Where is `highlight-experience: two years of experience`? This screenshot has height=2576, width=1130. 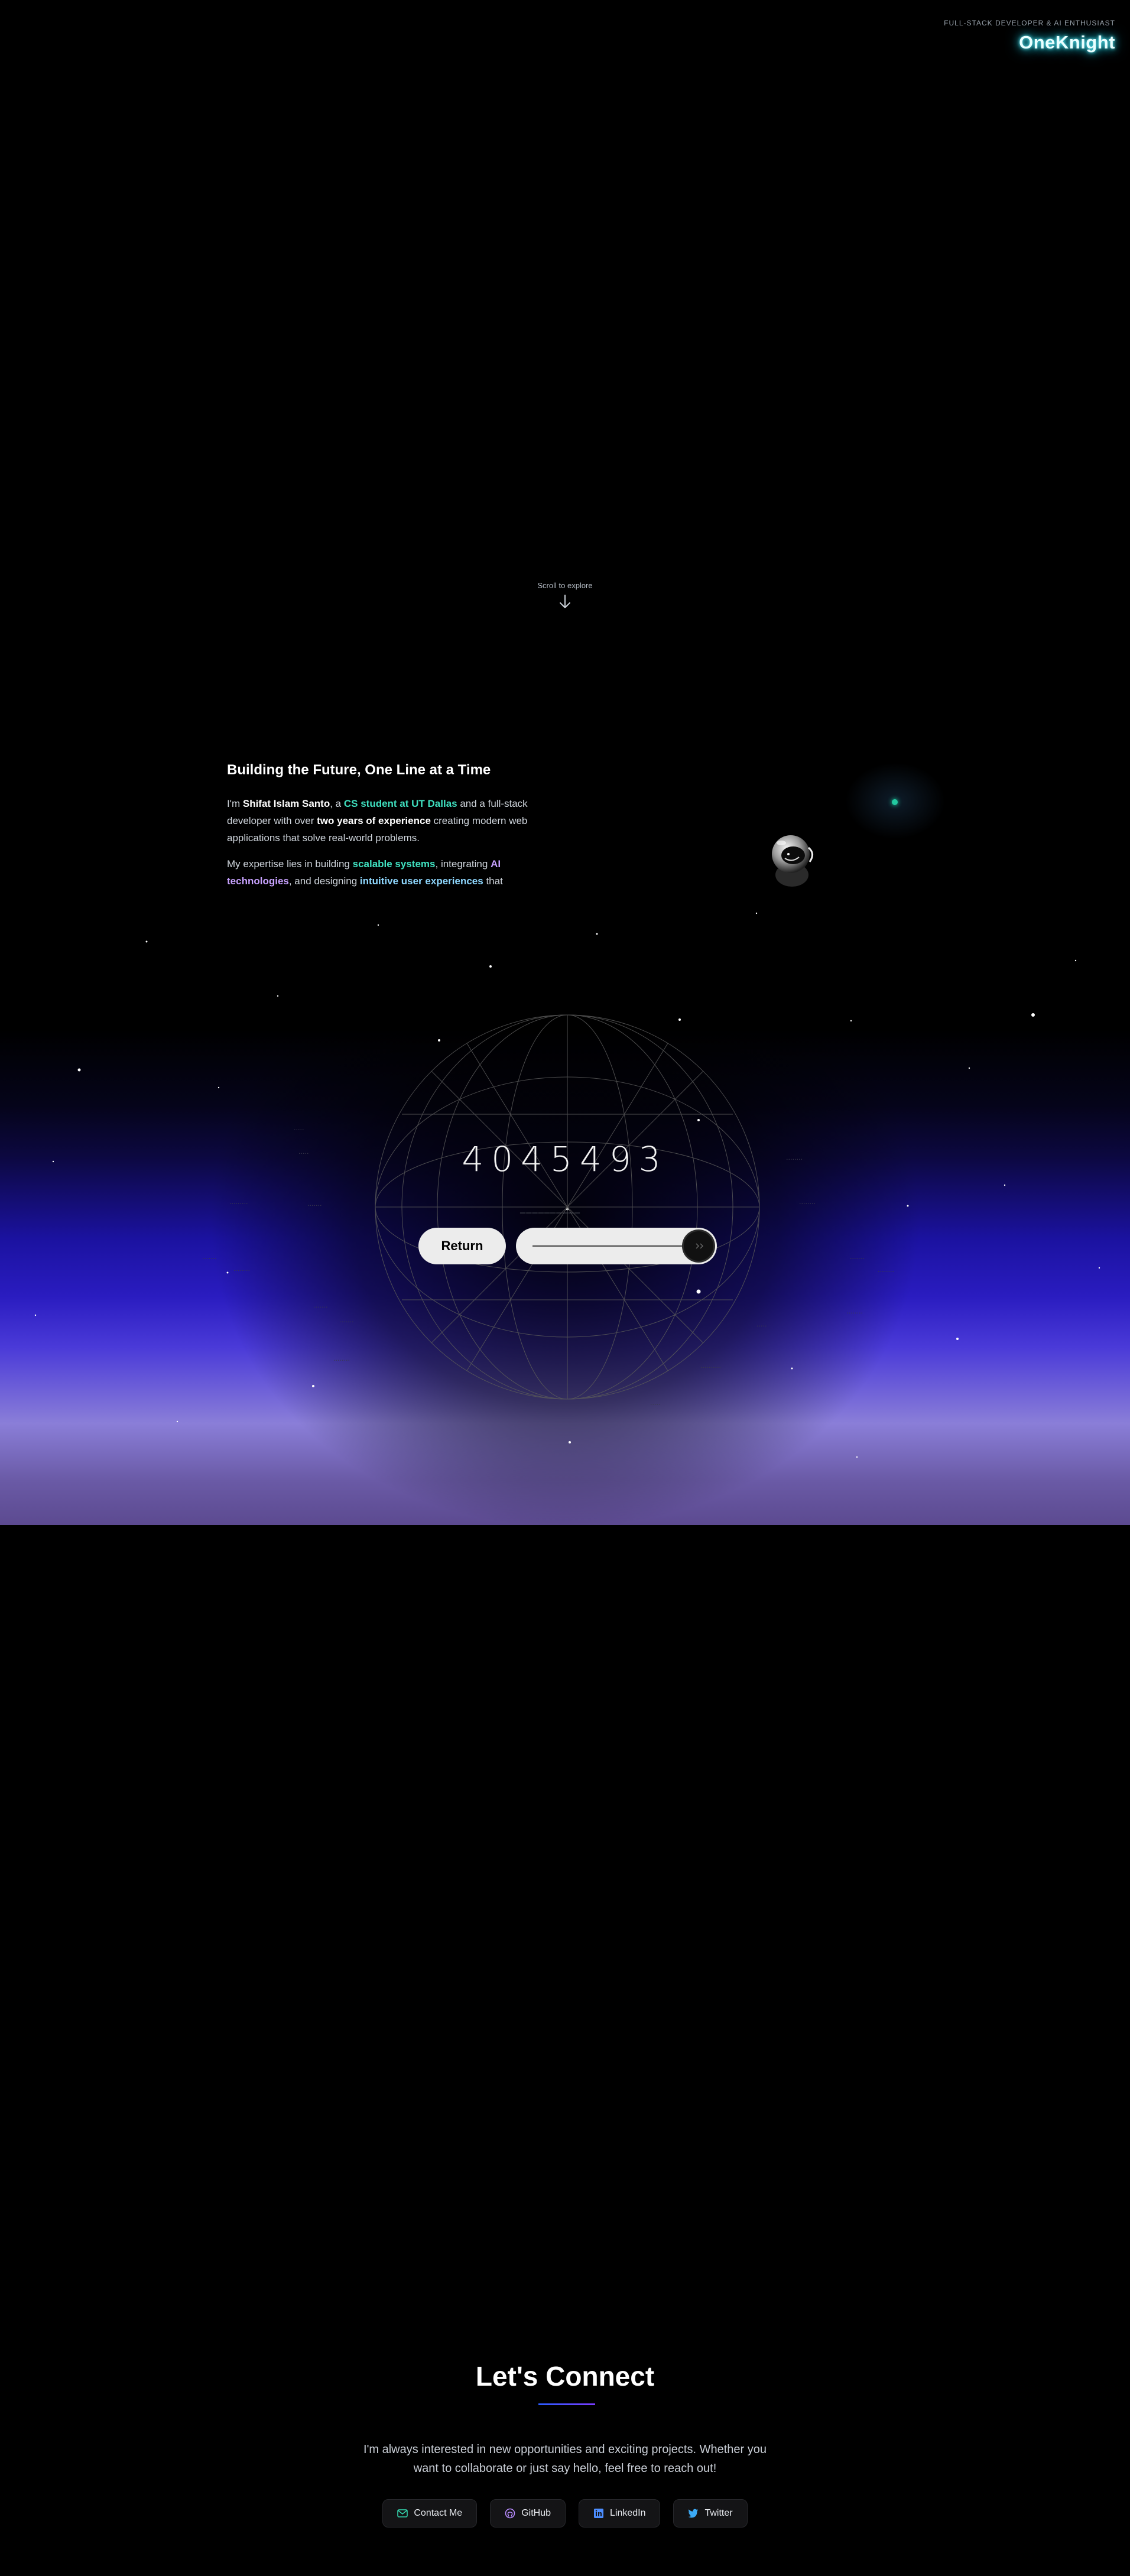
highlight-experience: two years of experience is located at coordinates (374, 820).